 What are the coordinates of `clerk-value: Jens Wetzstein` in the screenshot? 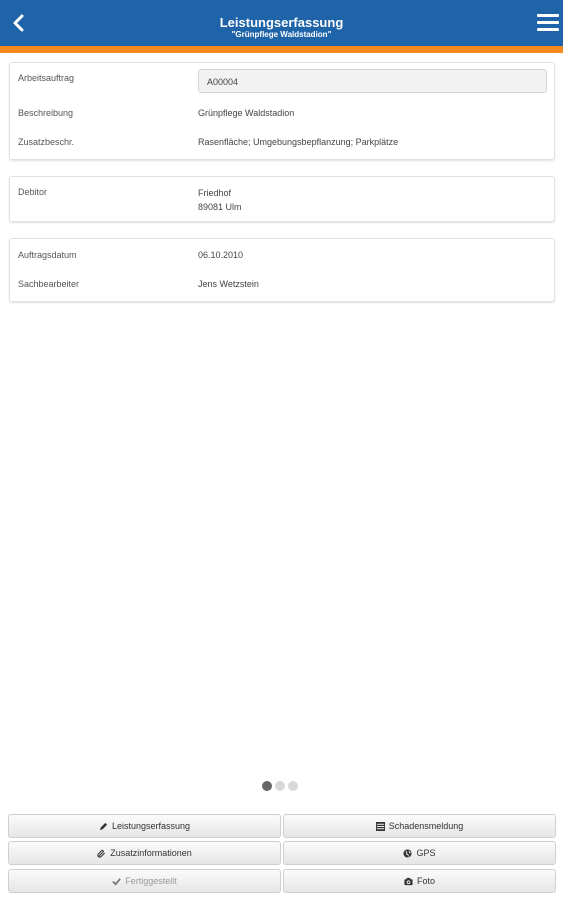 It's located at (228, 284).